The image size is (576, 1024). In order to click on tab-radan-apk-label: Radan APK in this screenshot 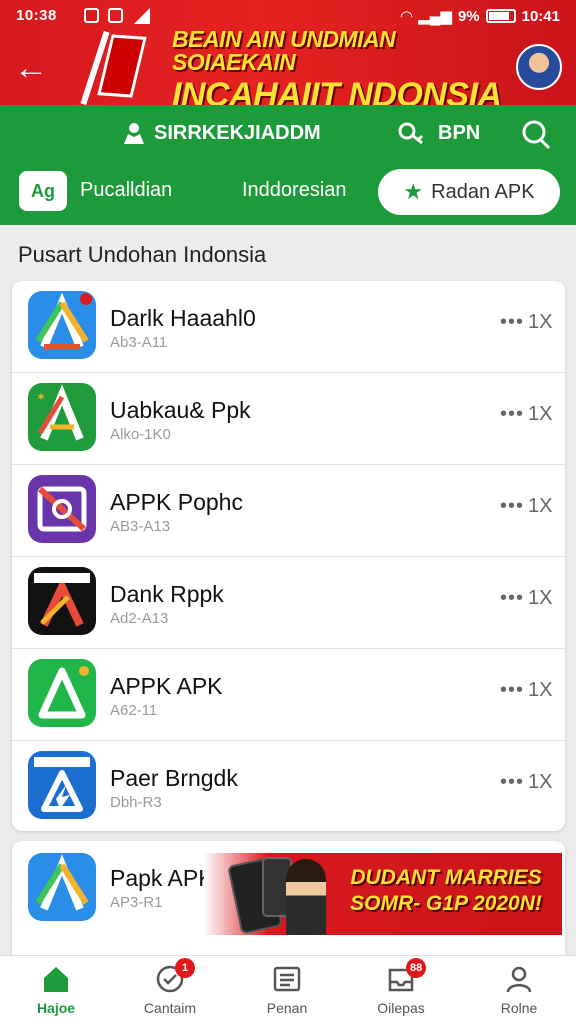, I will do `click(483, 191)`.